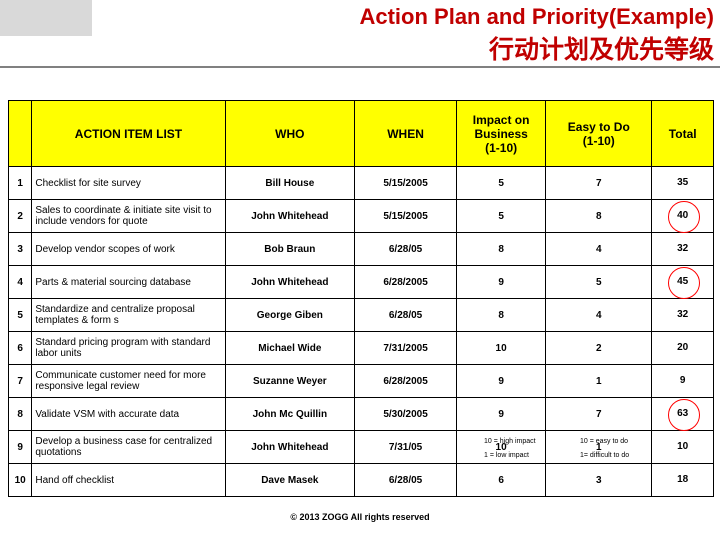 The image size is (720, 540). I want to click on row-number: 6, so click(20, 348).